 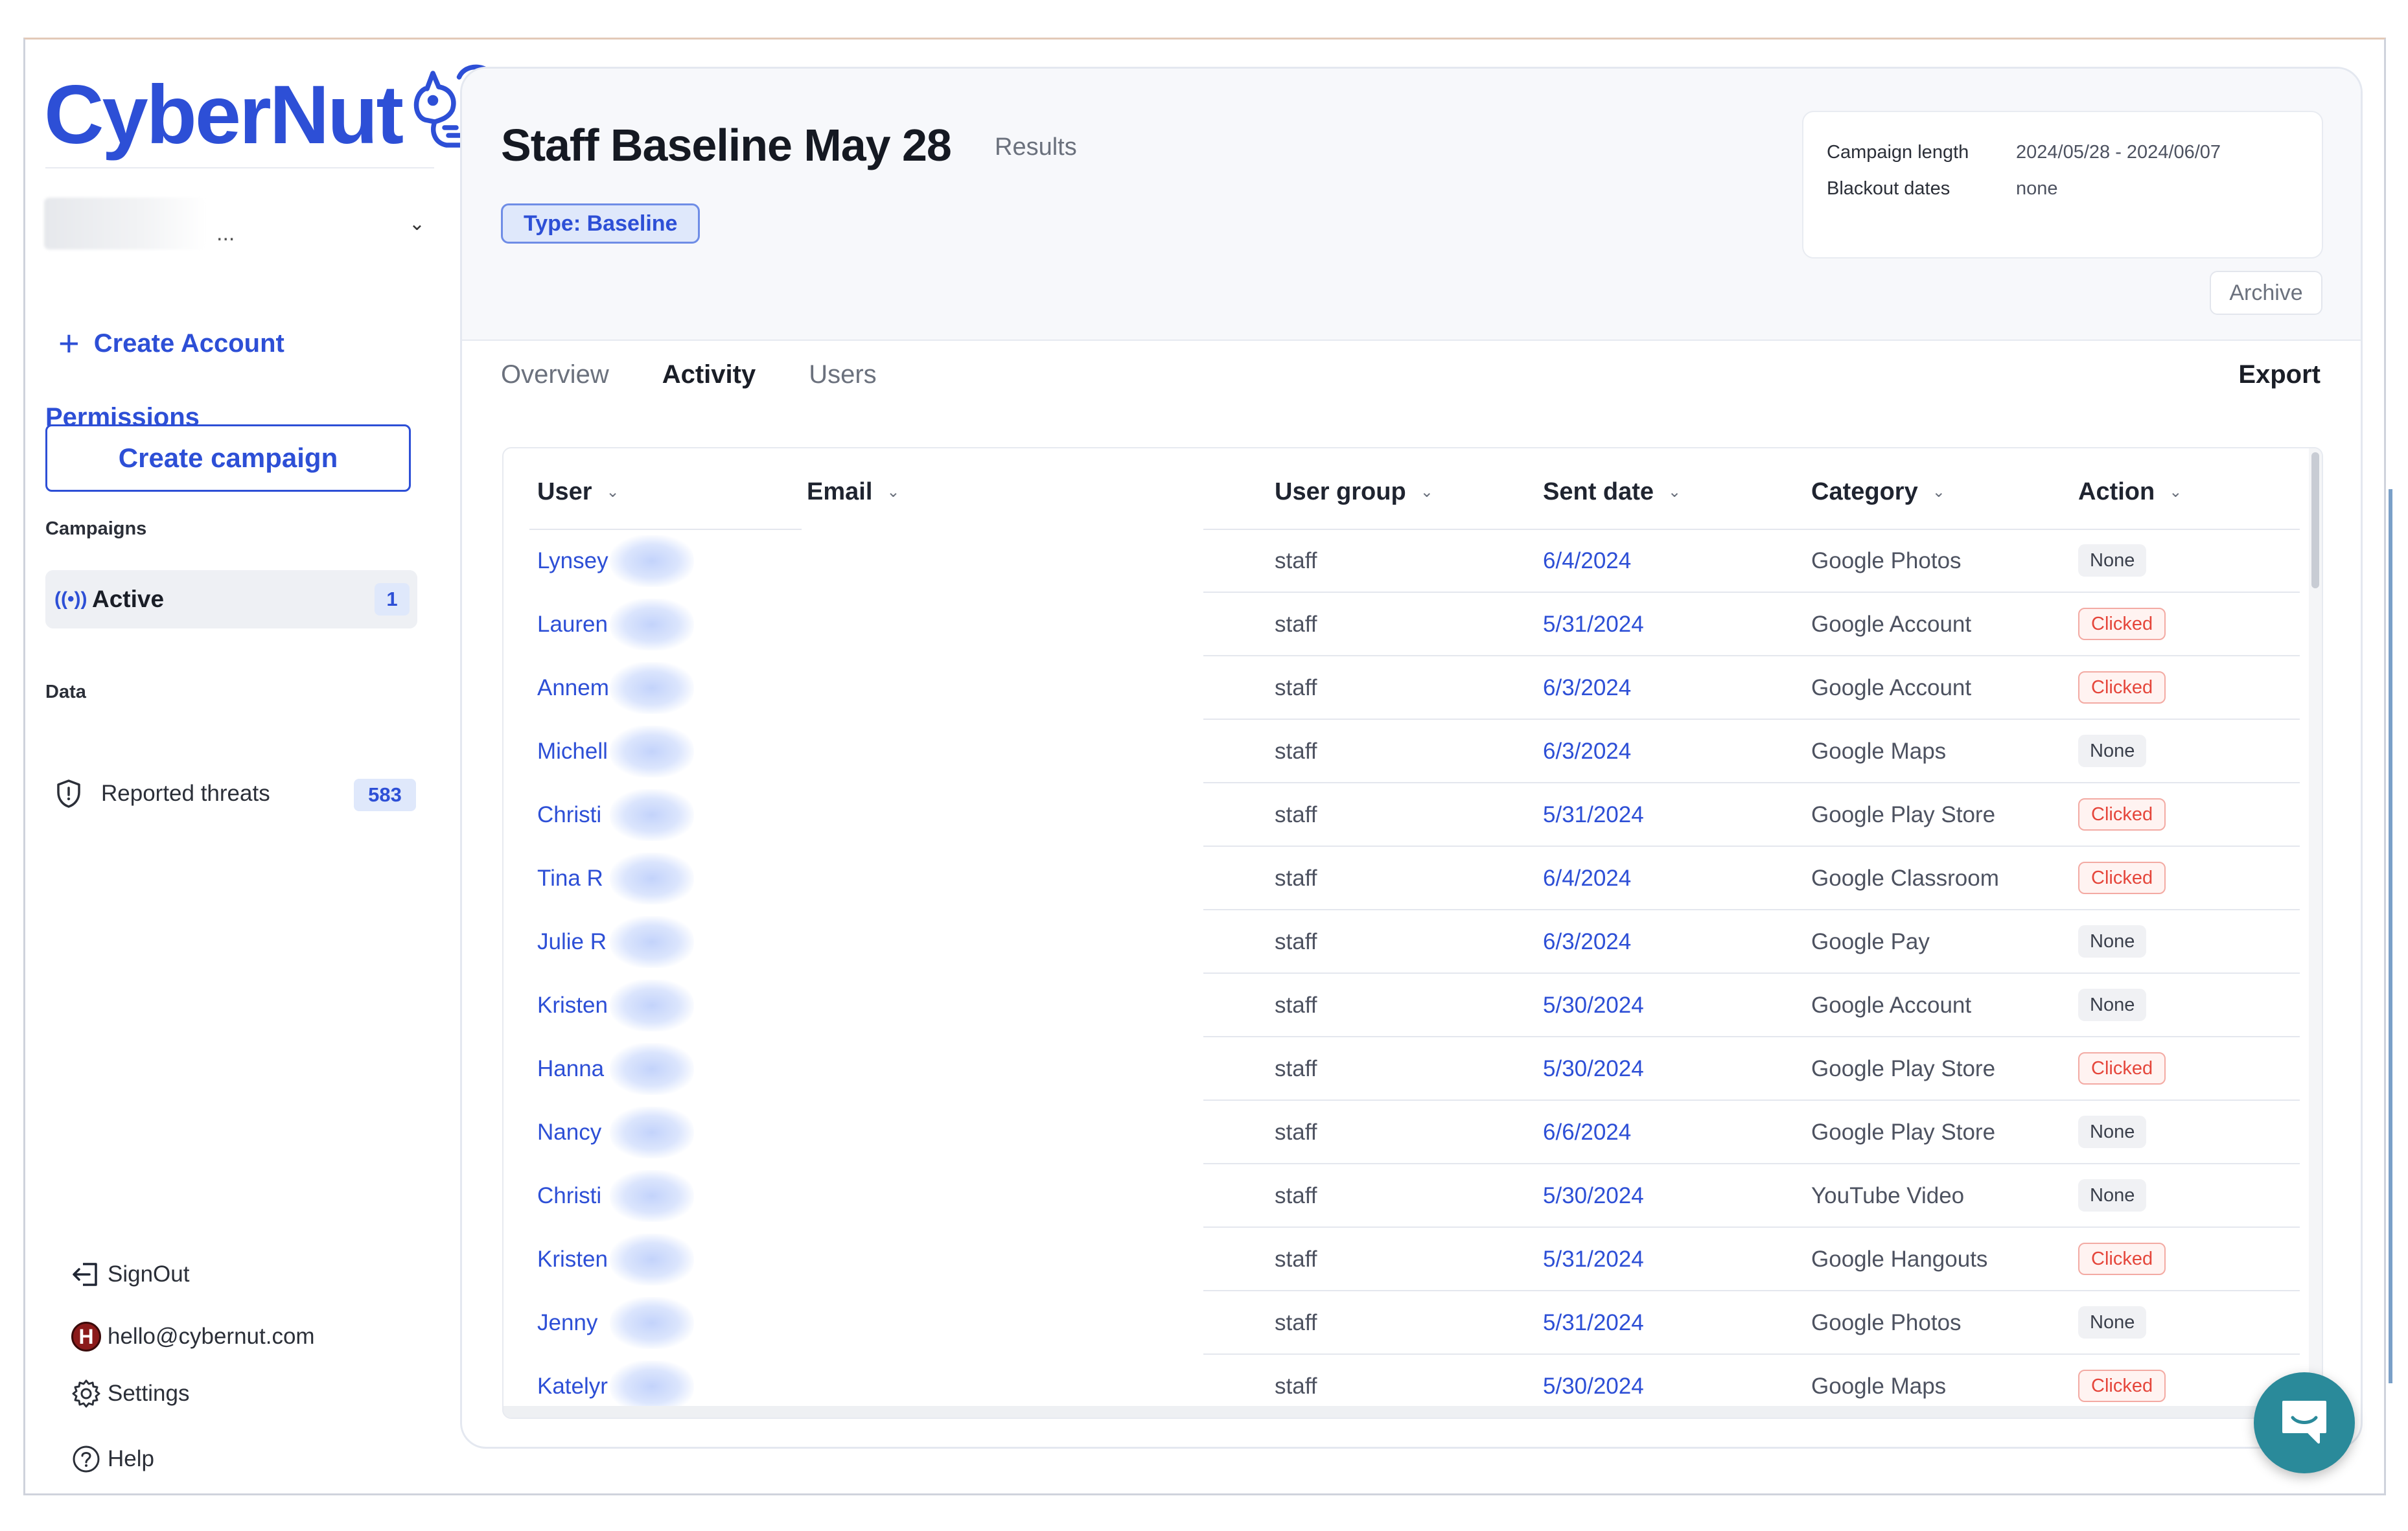 I want to click on table-row: Kristen staff 5/30/2024 Google Account None, so click(x=1413, y=1005).